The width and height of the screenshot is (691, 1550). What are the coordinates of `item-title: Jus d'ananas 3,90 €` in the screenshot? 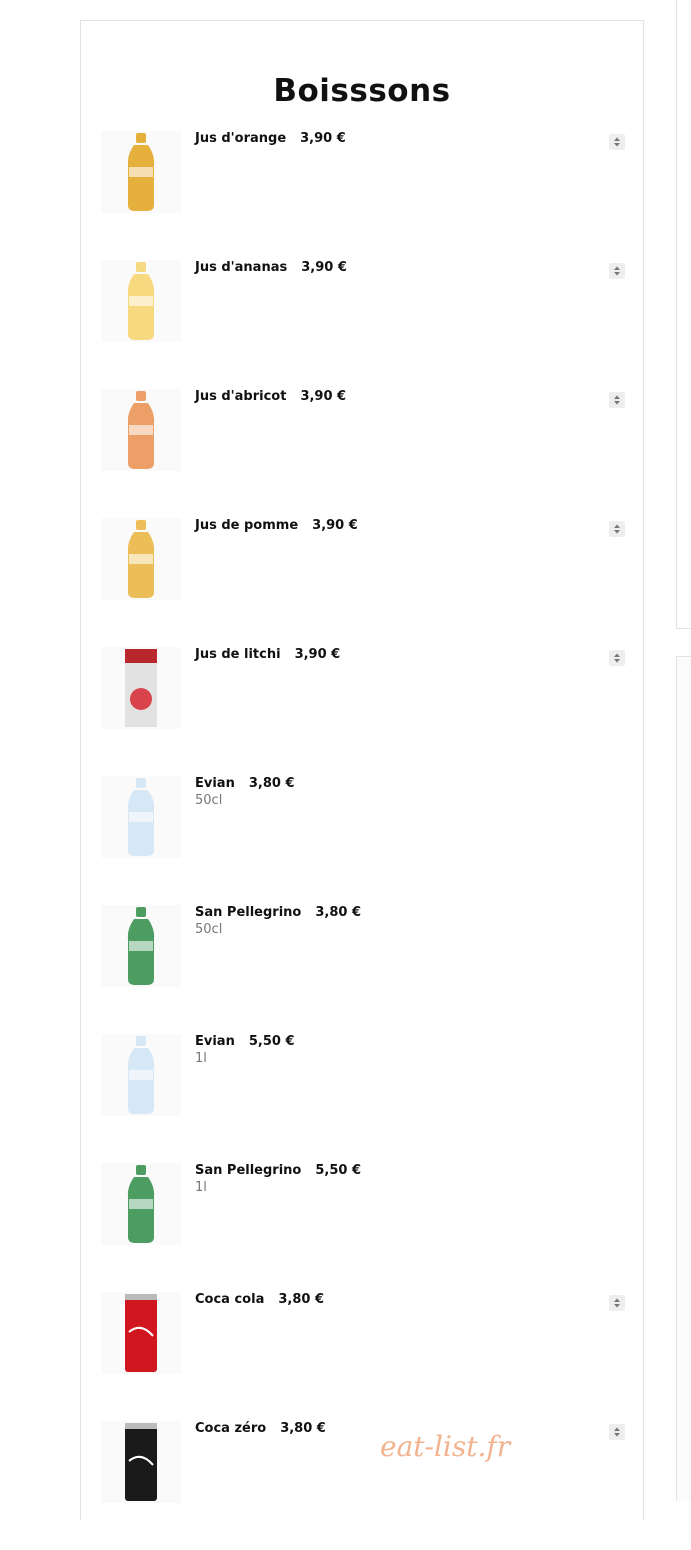 It's located at (271, 267).